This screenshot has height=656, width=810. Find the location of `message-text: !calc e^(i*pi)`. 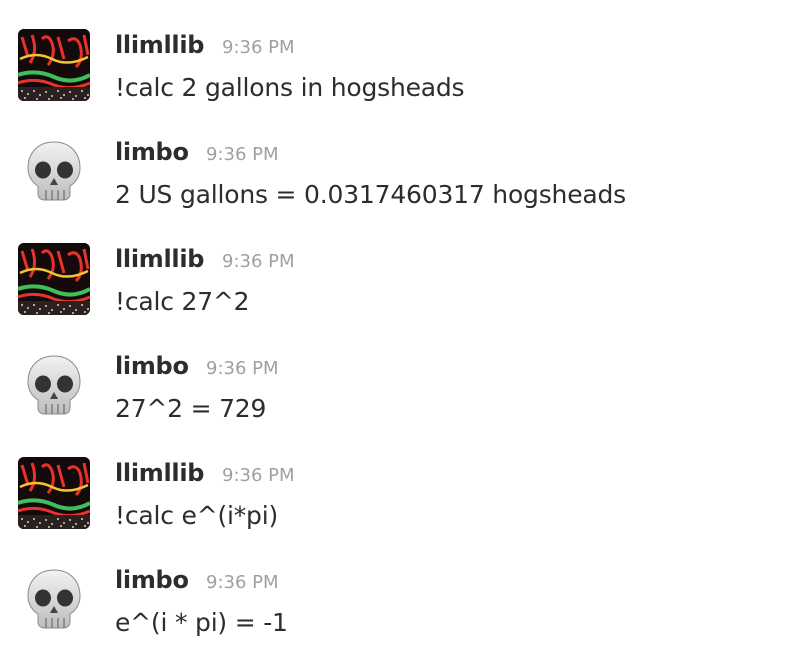

message-text: !calc e^(i*pi) is located at coordinates (197, 515).